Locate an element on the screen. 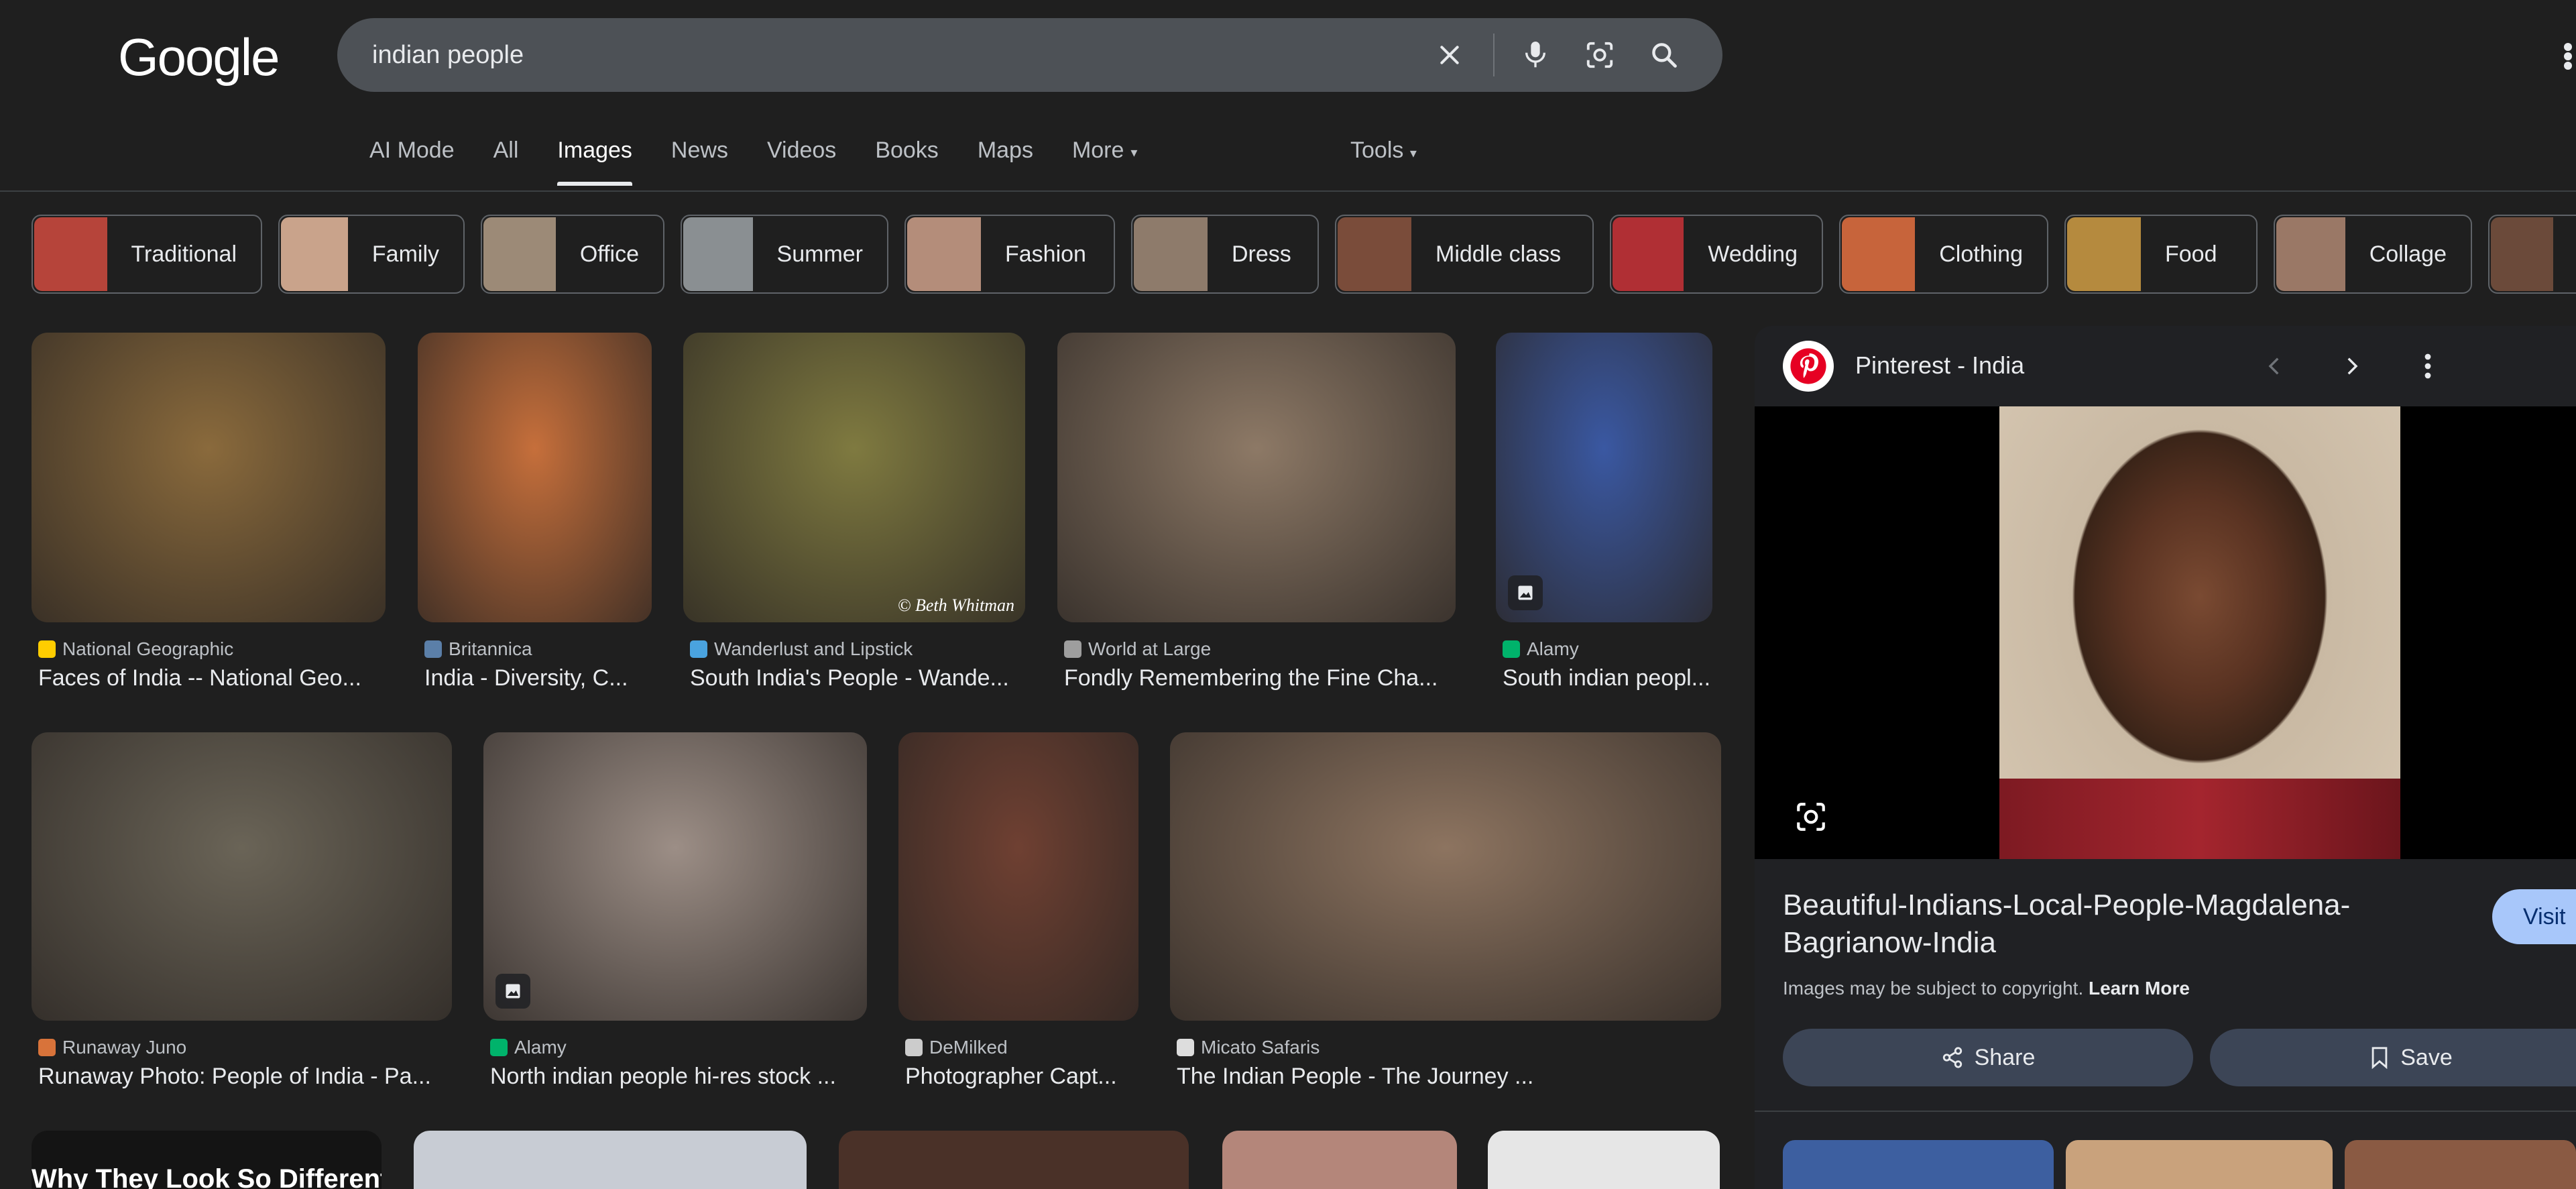 This screenshot has height=1189, width=2576. result-thumbnail: Why They Look So Different is located at coordinates (207, 1160).